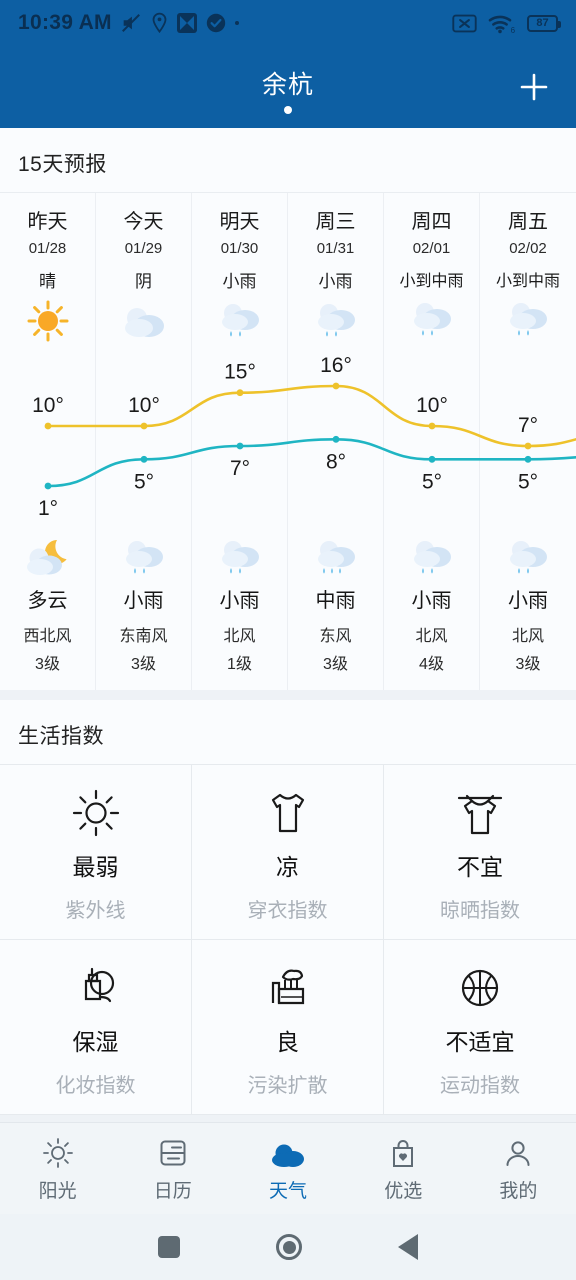  Describe the element at coordinates (336, 268) in the screenshot. I see `forecast-column: 周三 01/31 小雨` at that location.